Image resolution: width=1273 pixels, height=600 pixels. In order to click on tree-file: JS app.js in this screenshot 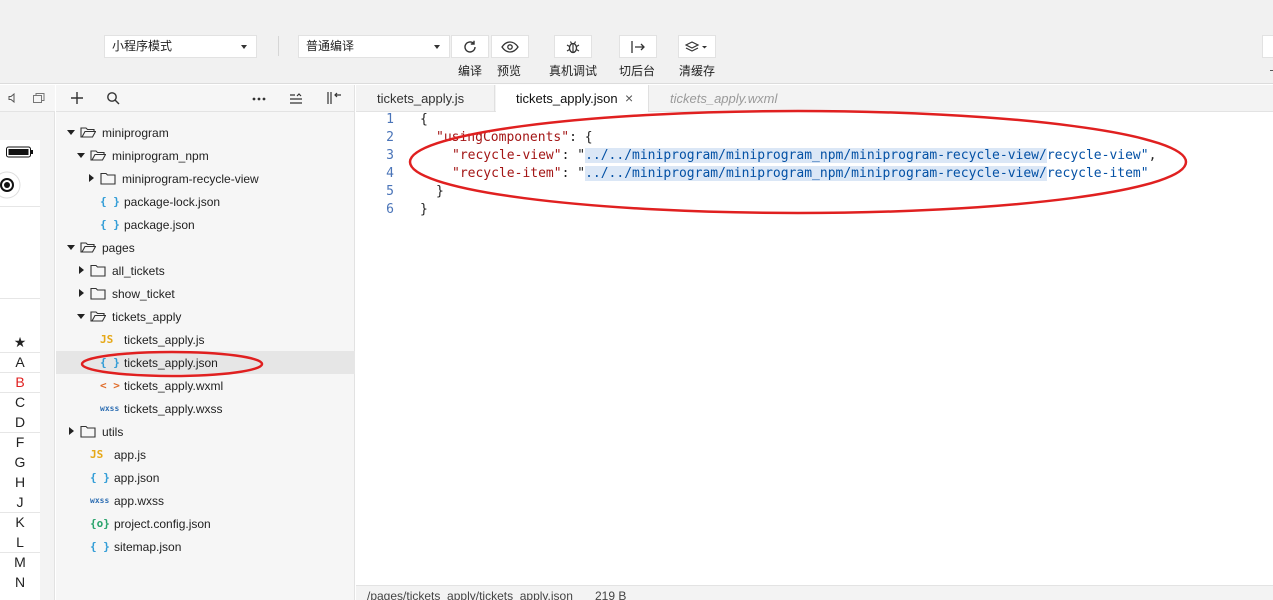, I will do `click(205, 454)`.